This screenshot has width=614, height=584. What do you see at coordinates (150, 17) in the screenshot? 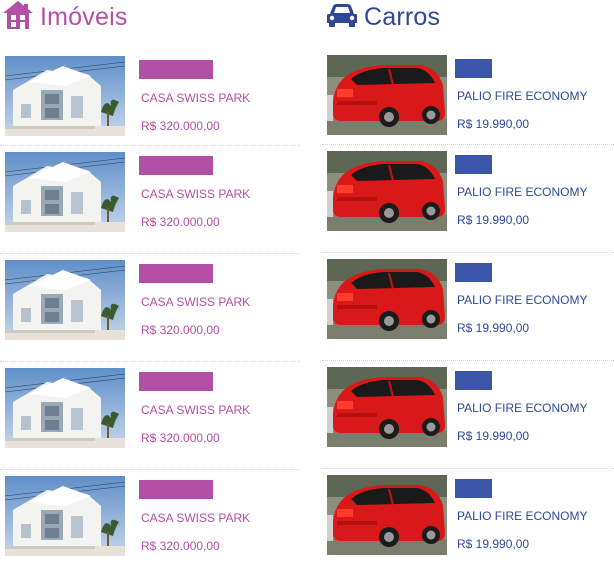
I see `imoveis-header: Imóveis` at bounding box center [150, 17].